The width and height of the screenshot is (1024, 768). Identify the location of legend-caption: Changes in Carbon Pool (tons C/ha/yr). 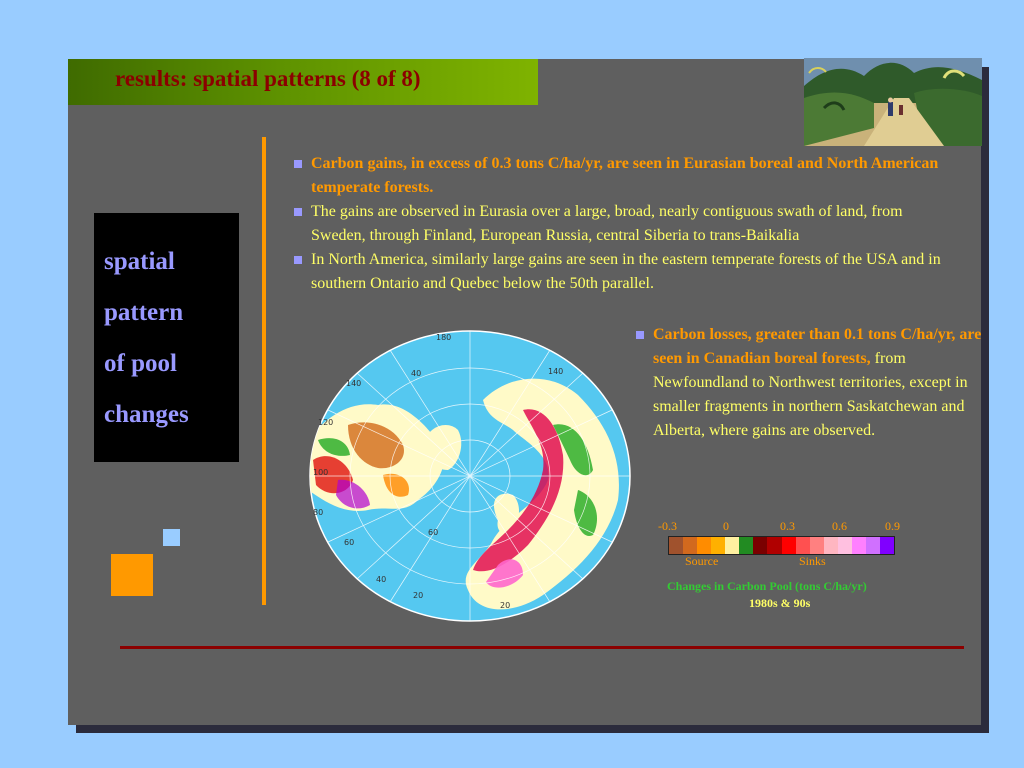
(767, 586).